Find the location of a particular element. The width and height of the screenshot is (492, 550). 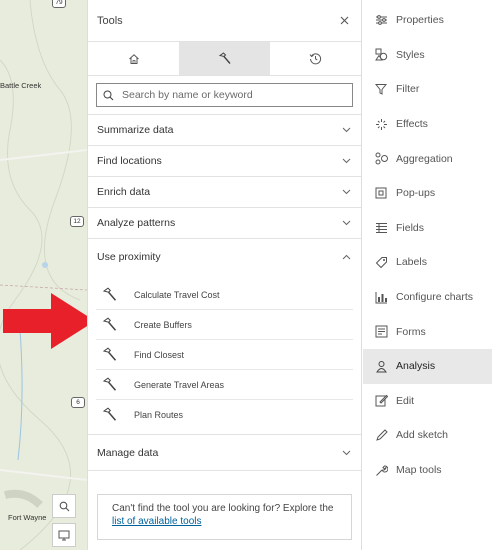

sidebar-label: Properties is located at coordinates (420, 20).